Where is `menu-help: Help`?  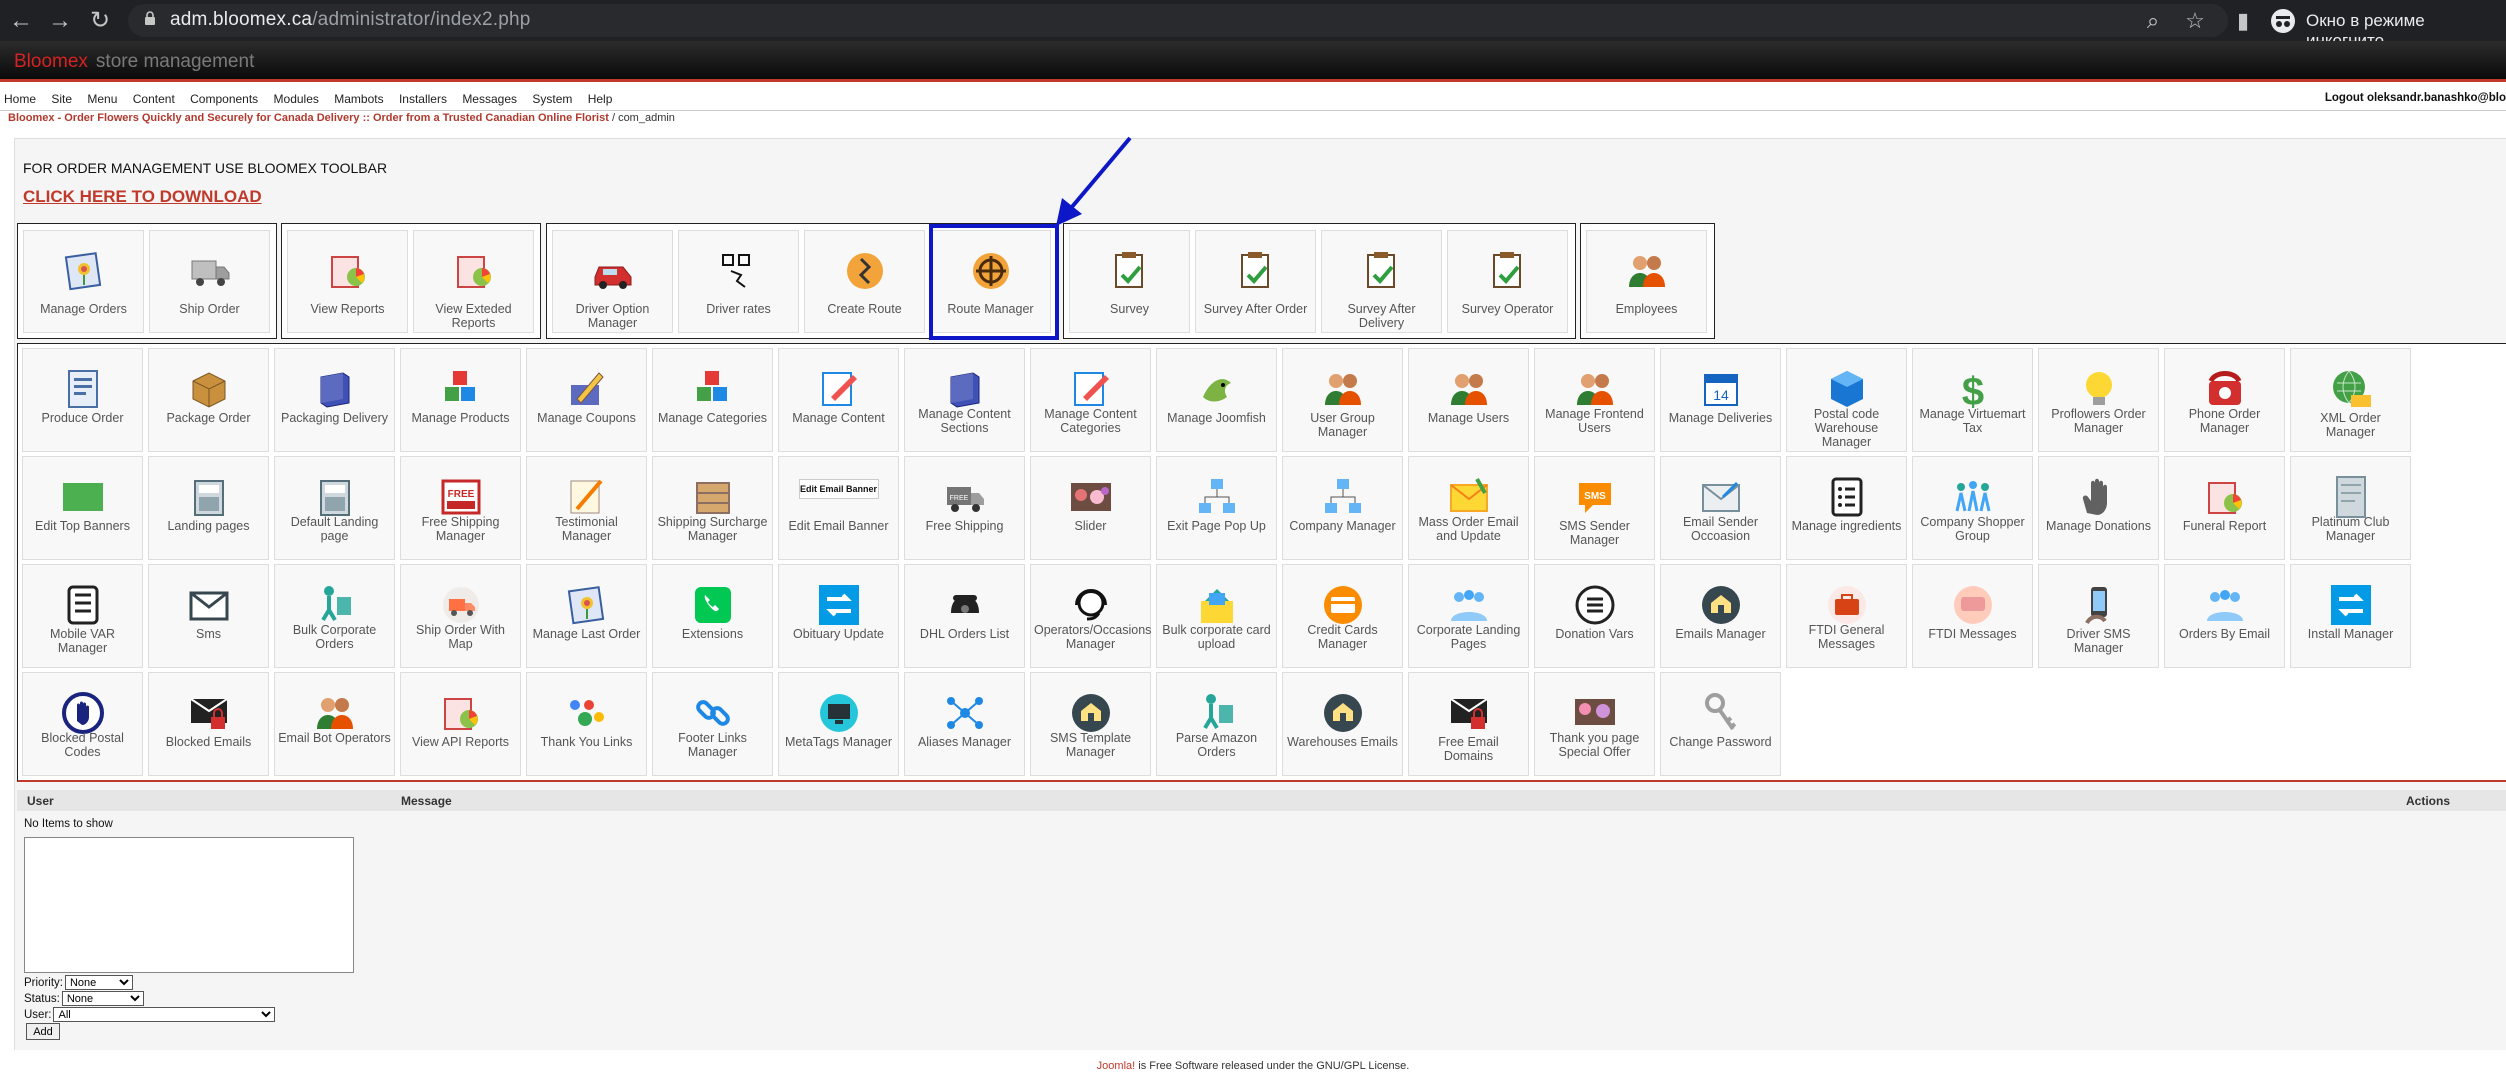
menu-help: Help is located at coordinates (600, 99).